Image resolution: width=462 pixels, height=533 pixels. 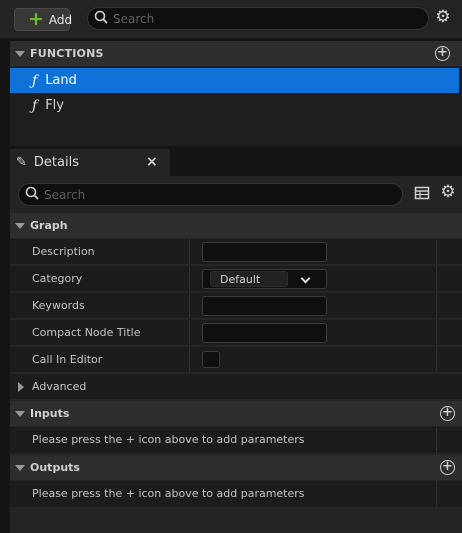 What do you see at coordinates (67, 359) in the screenshot?
I see `call-in-editor-label: Call In Editor` at bounding box center [67, 359].